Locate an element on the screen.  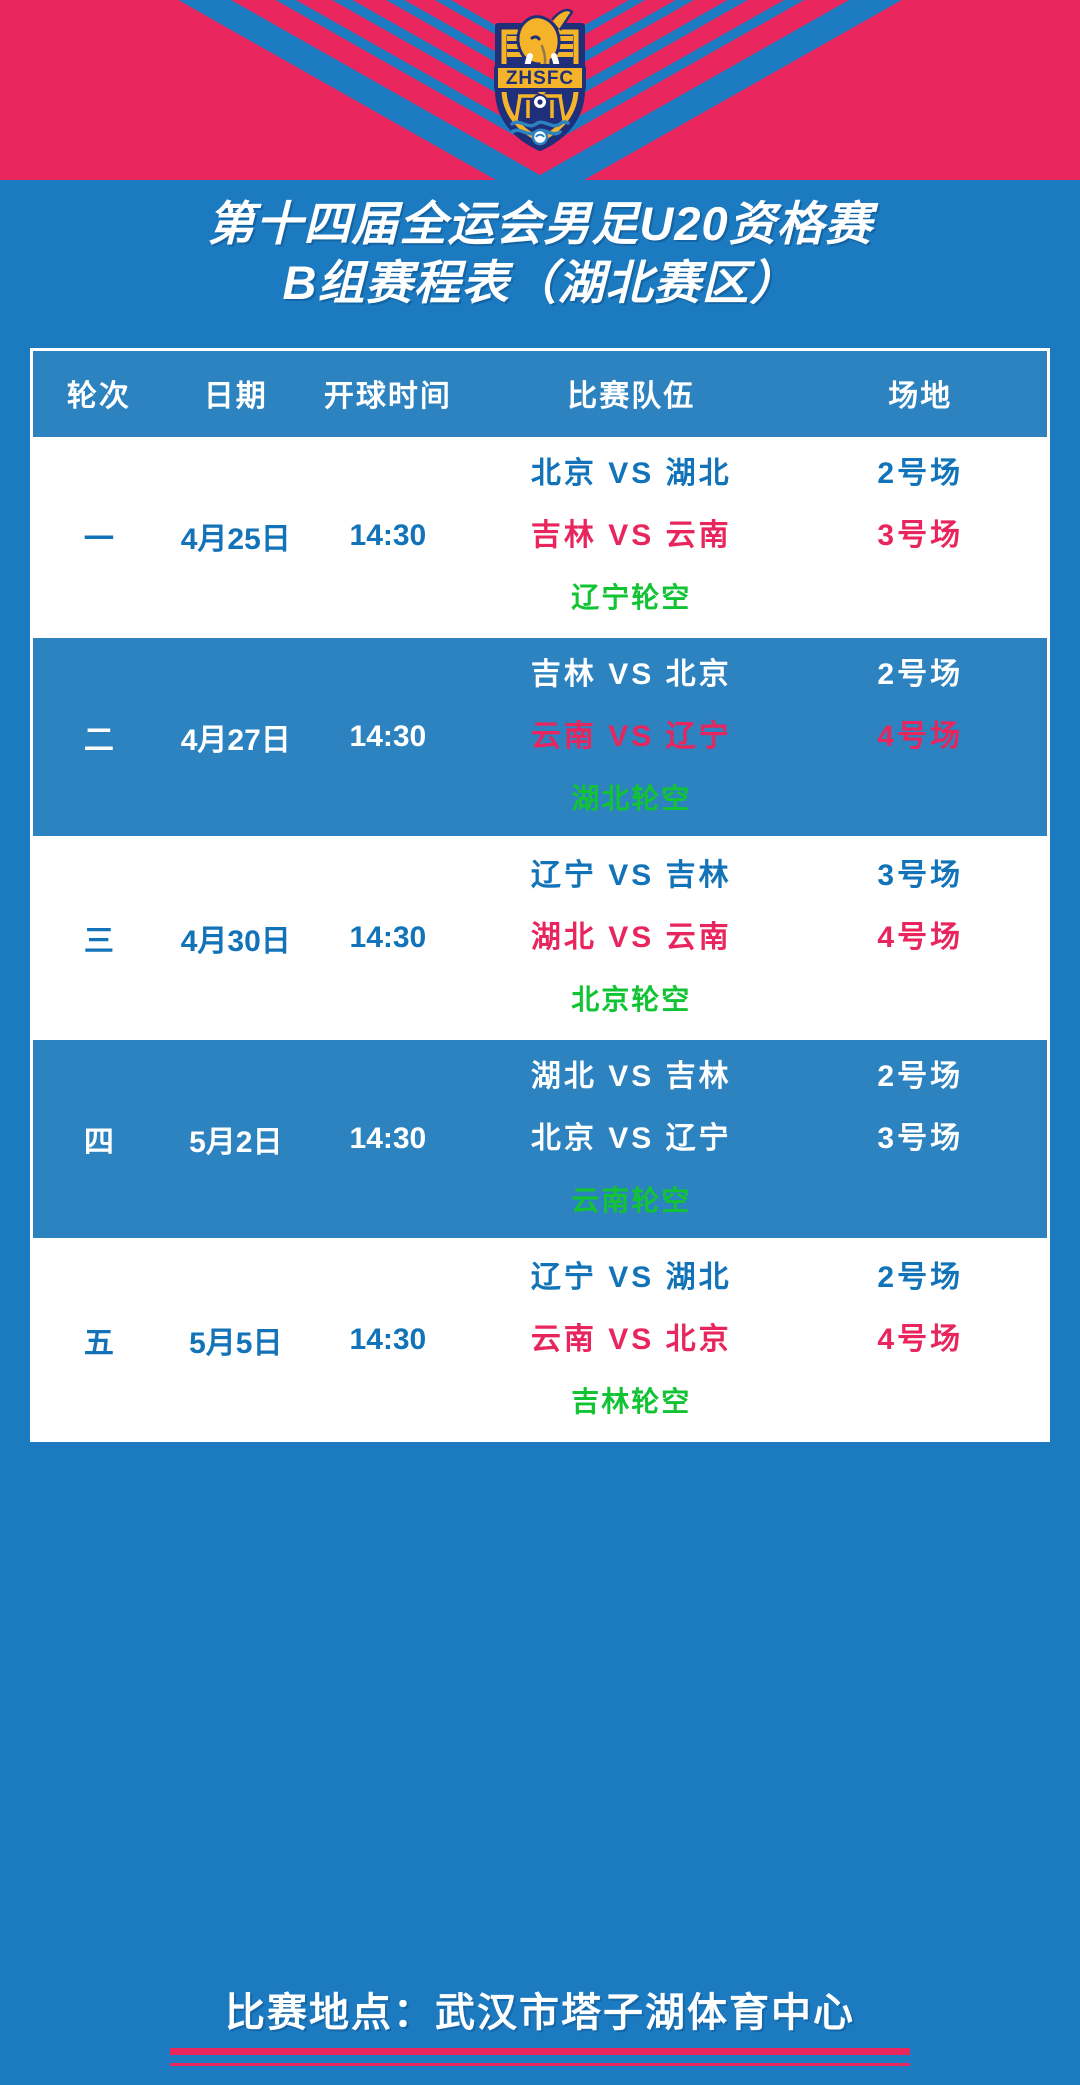
cell-round: 二 is located at coordinates (98, 740).